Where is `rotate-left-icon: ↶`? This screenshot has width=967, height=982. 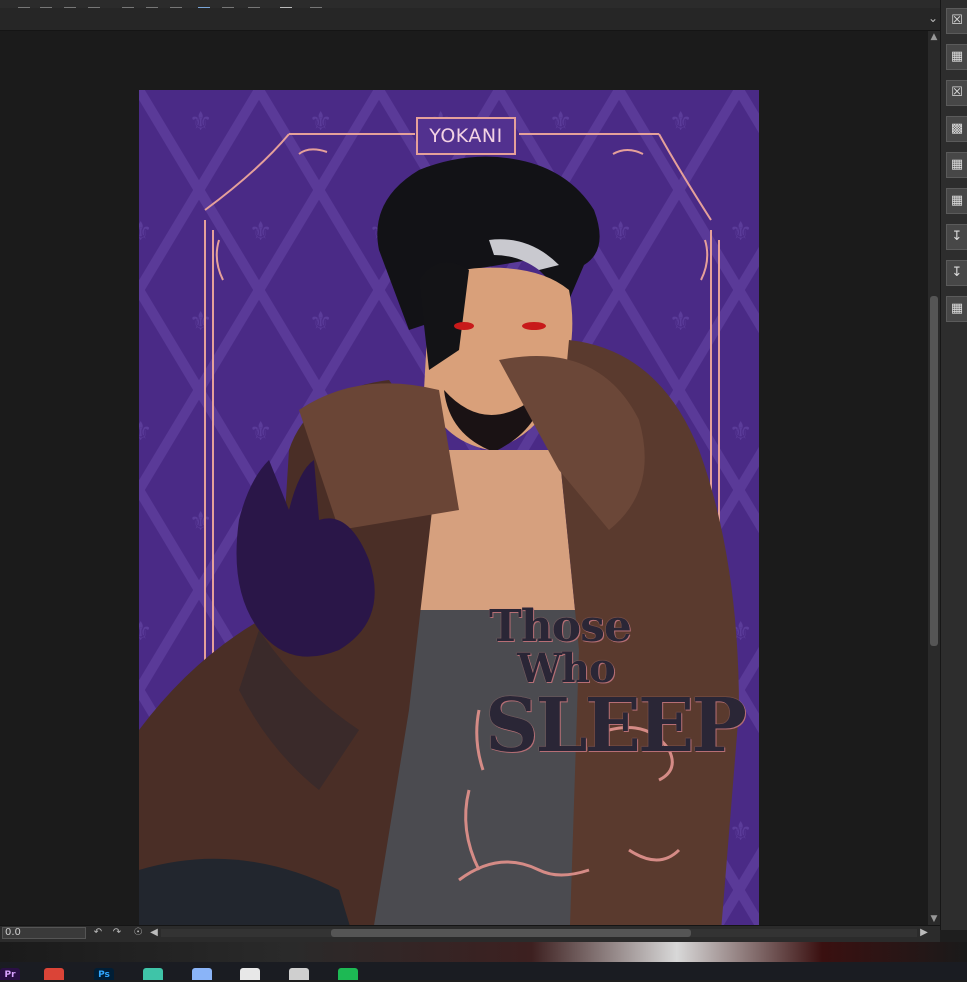
rotate-left-icon: ↶ is located at coordinates (98, 933).